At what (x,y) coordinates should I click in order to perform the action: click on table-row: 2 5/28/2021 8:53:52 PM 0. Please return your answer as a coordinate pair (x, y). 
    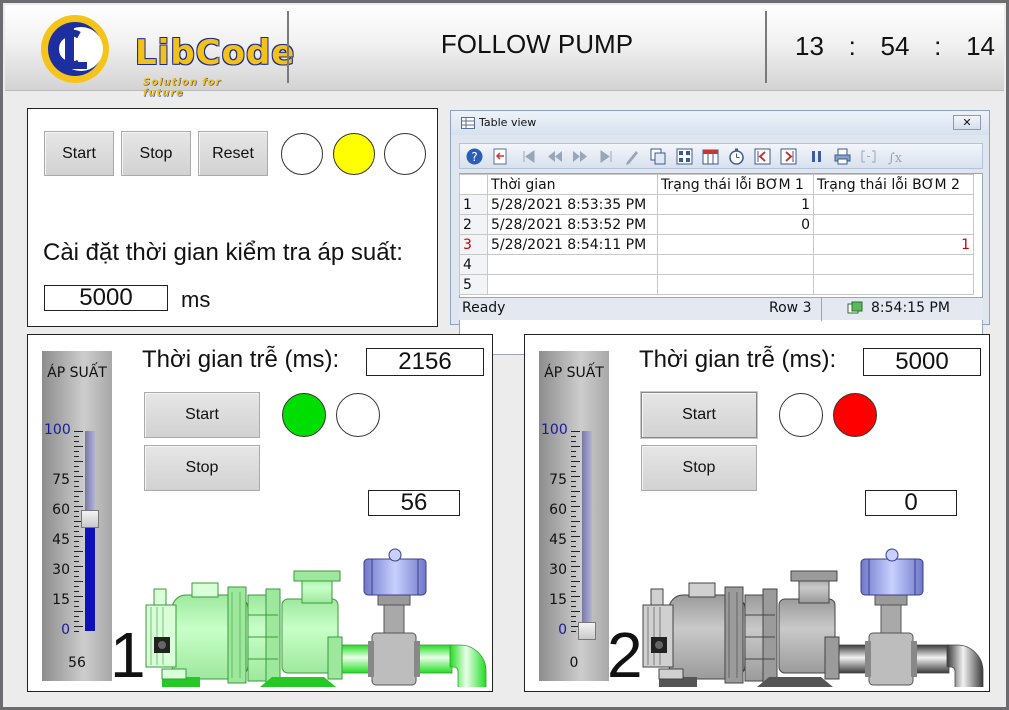
    Looking at the image, I should click on (716, 224).